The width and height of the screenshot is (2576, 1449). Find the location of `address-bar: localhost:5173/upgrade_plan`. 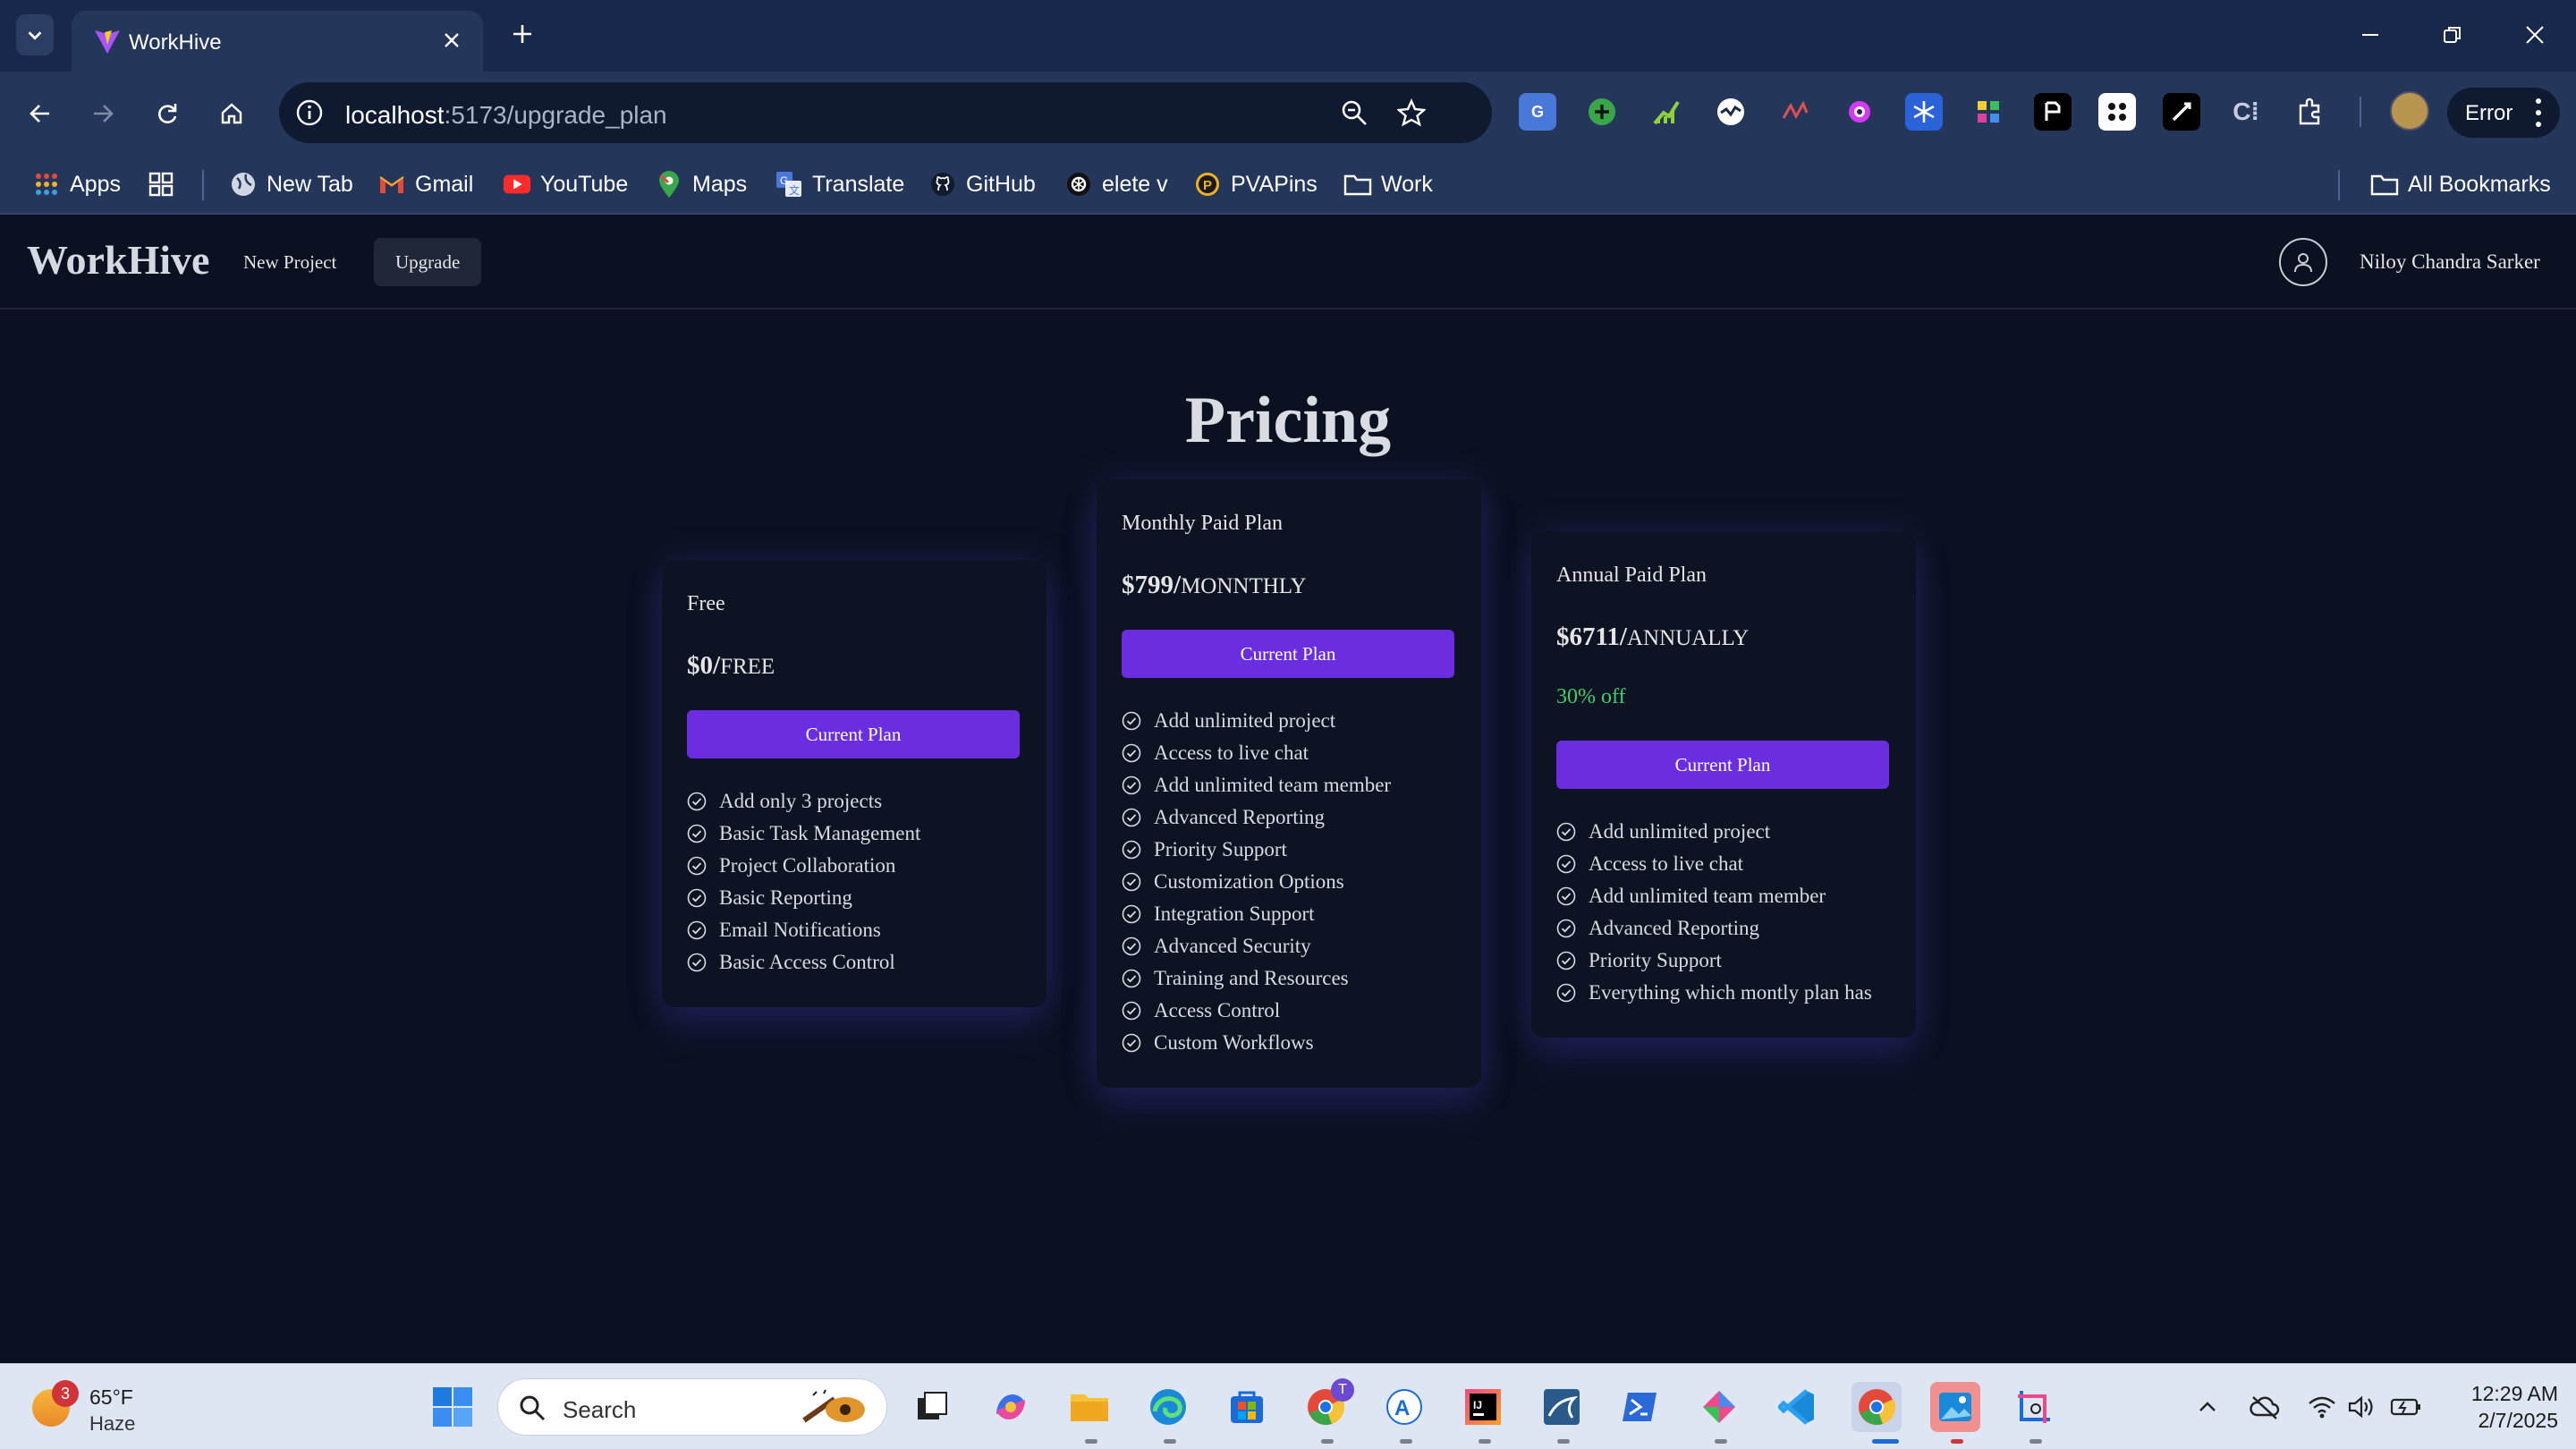

address-bar: localhost:5173/upgrade_plan is located at coordinates (885, 112).